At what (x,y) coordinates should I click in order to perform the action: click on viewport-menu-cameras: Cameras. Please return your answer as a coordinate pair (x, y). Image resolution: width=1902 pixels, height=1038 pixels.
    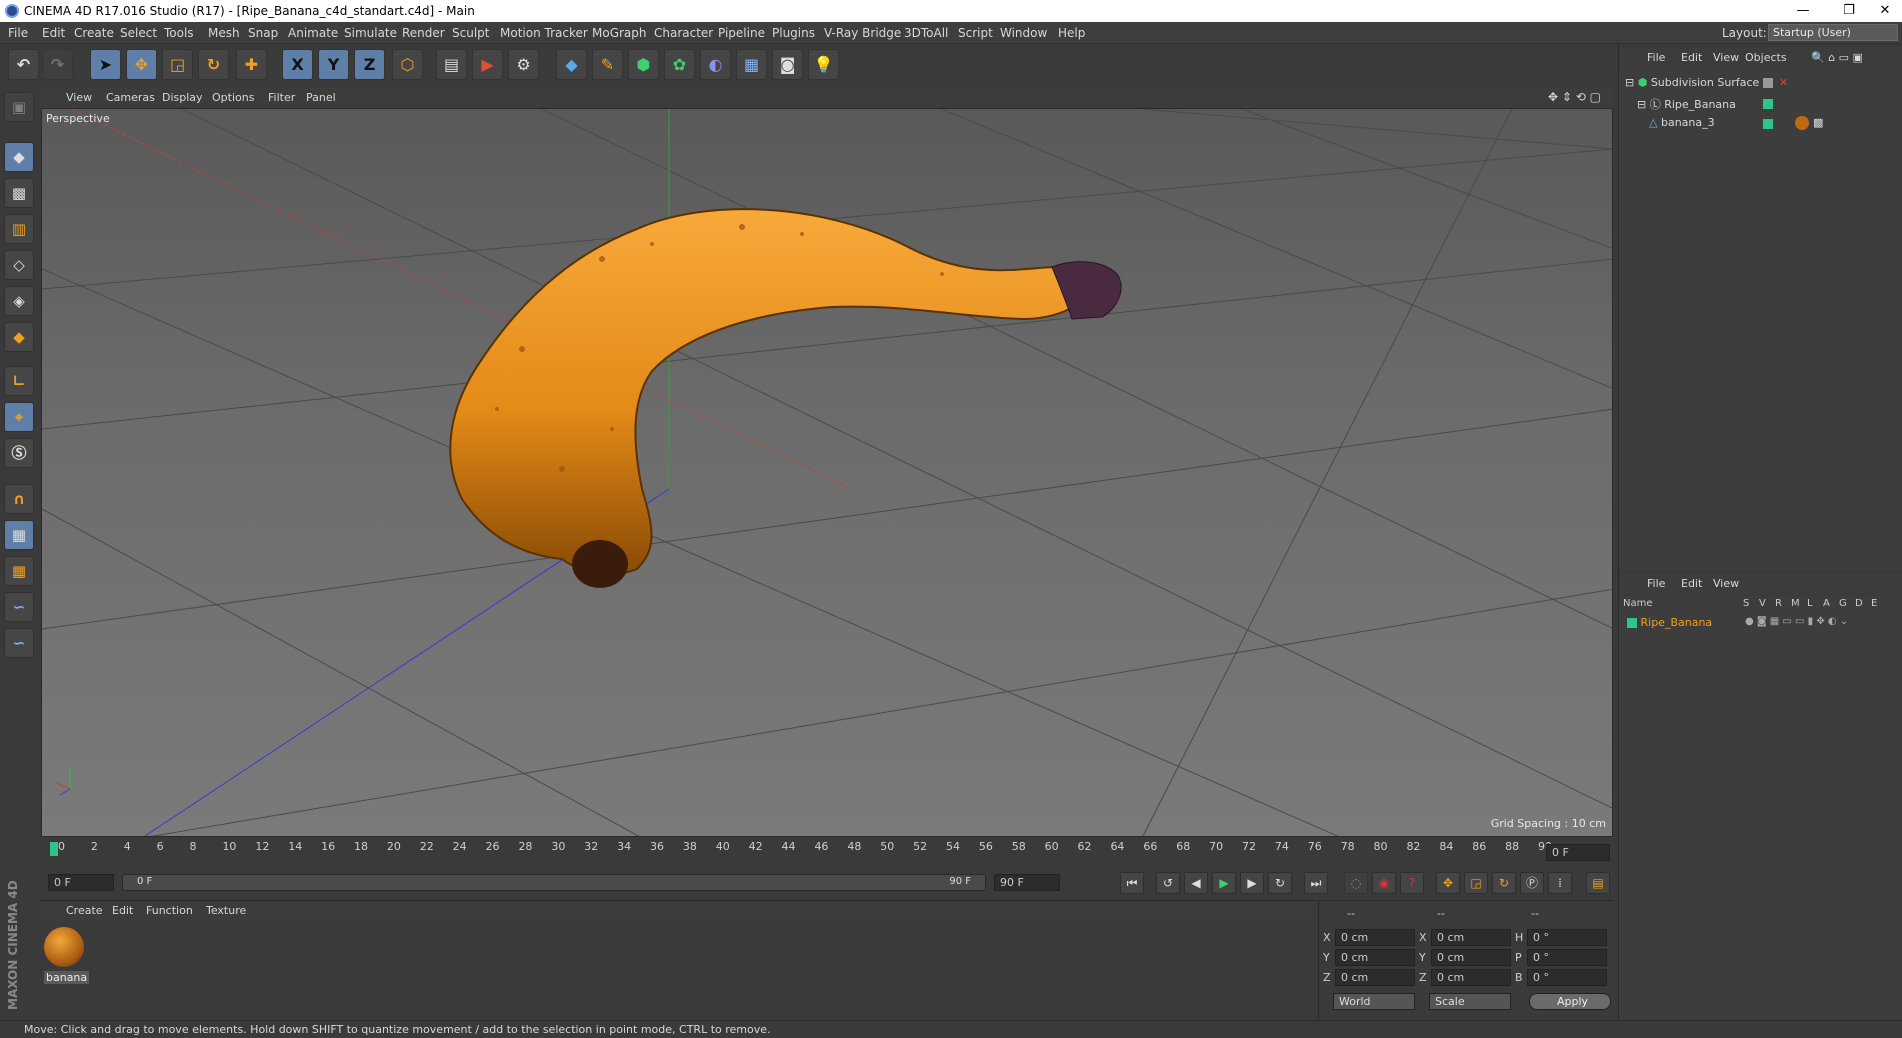
    Looking at the image, I should click on (130, 97).